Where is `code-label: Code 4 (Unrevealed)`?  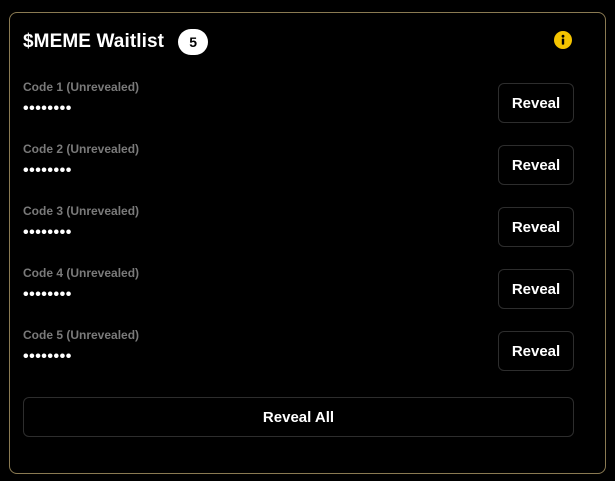 code-label: Code 4 (Unrevealed) is located at coordinates (81, 273).